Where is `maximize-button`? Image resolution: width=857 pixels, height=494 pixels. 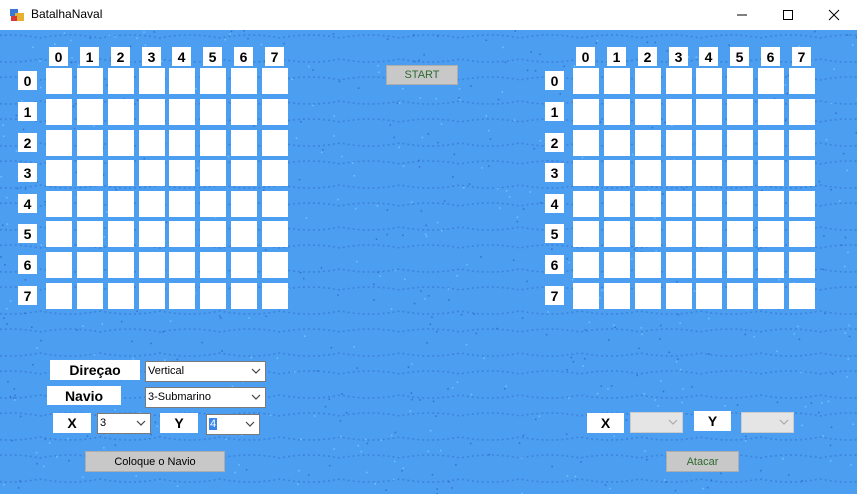
maximize-button is located at coordinates (788, 15).